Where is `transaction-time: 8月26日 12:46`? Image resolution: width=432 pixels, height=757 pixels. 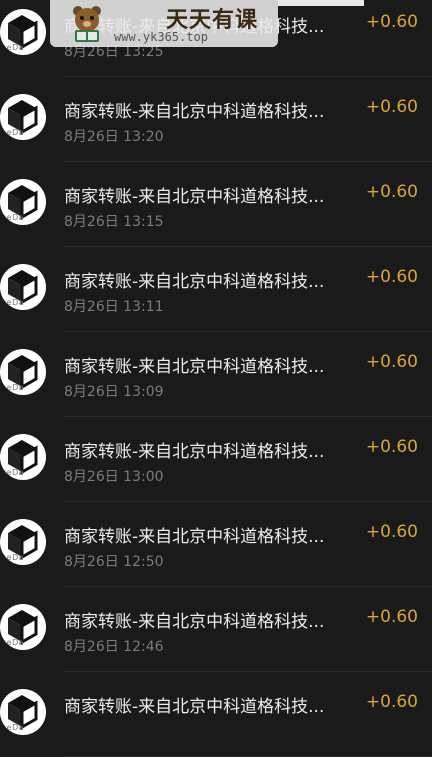
transaction-time: 8月26日 12:46 is located at coordinates (114, 647).